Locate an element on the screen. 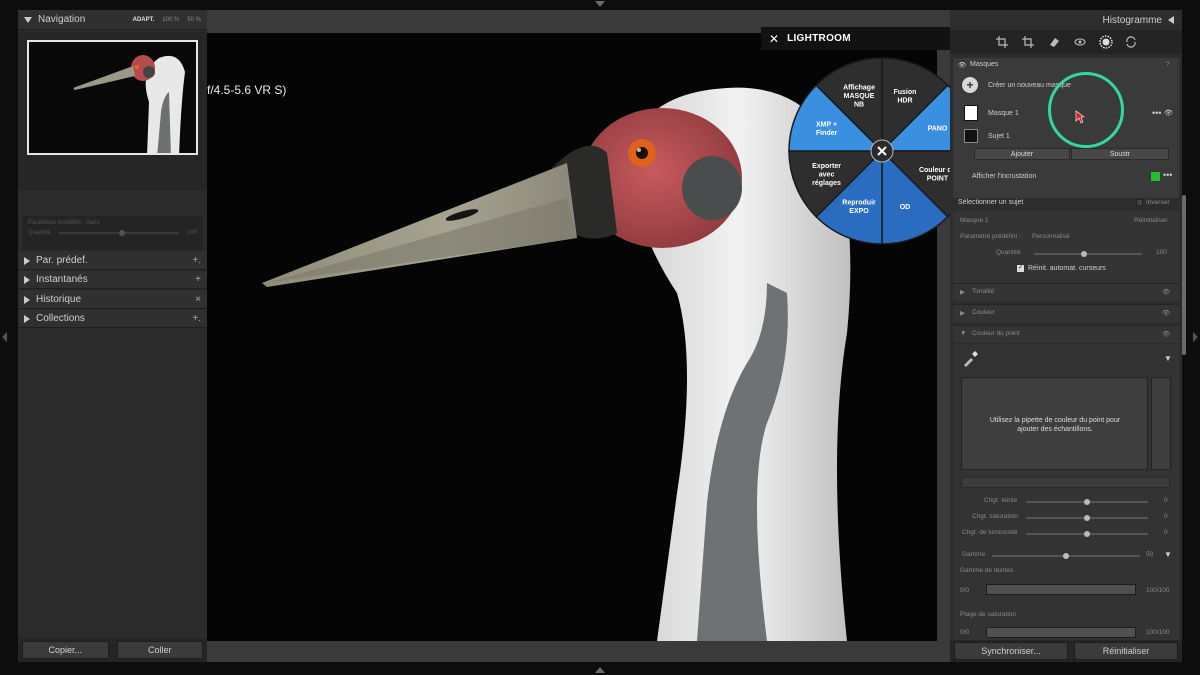  navigator-title: Navigation is located at coordinates (62, 19).